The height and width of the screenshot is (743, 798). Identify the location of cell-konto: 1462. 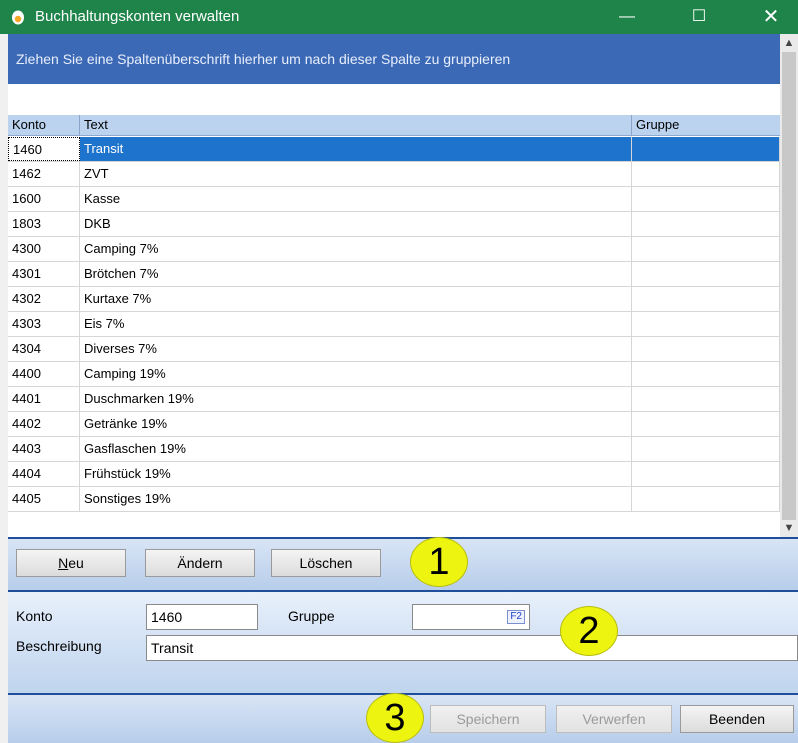
(44, 174).